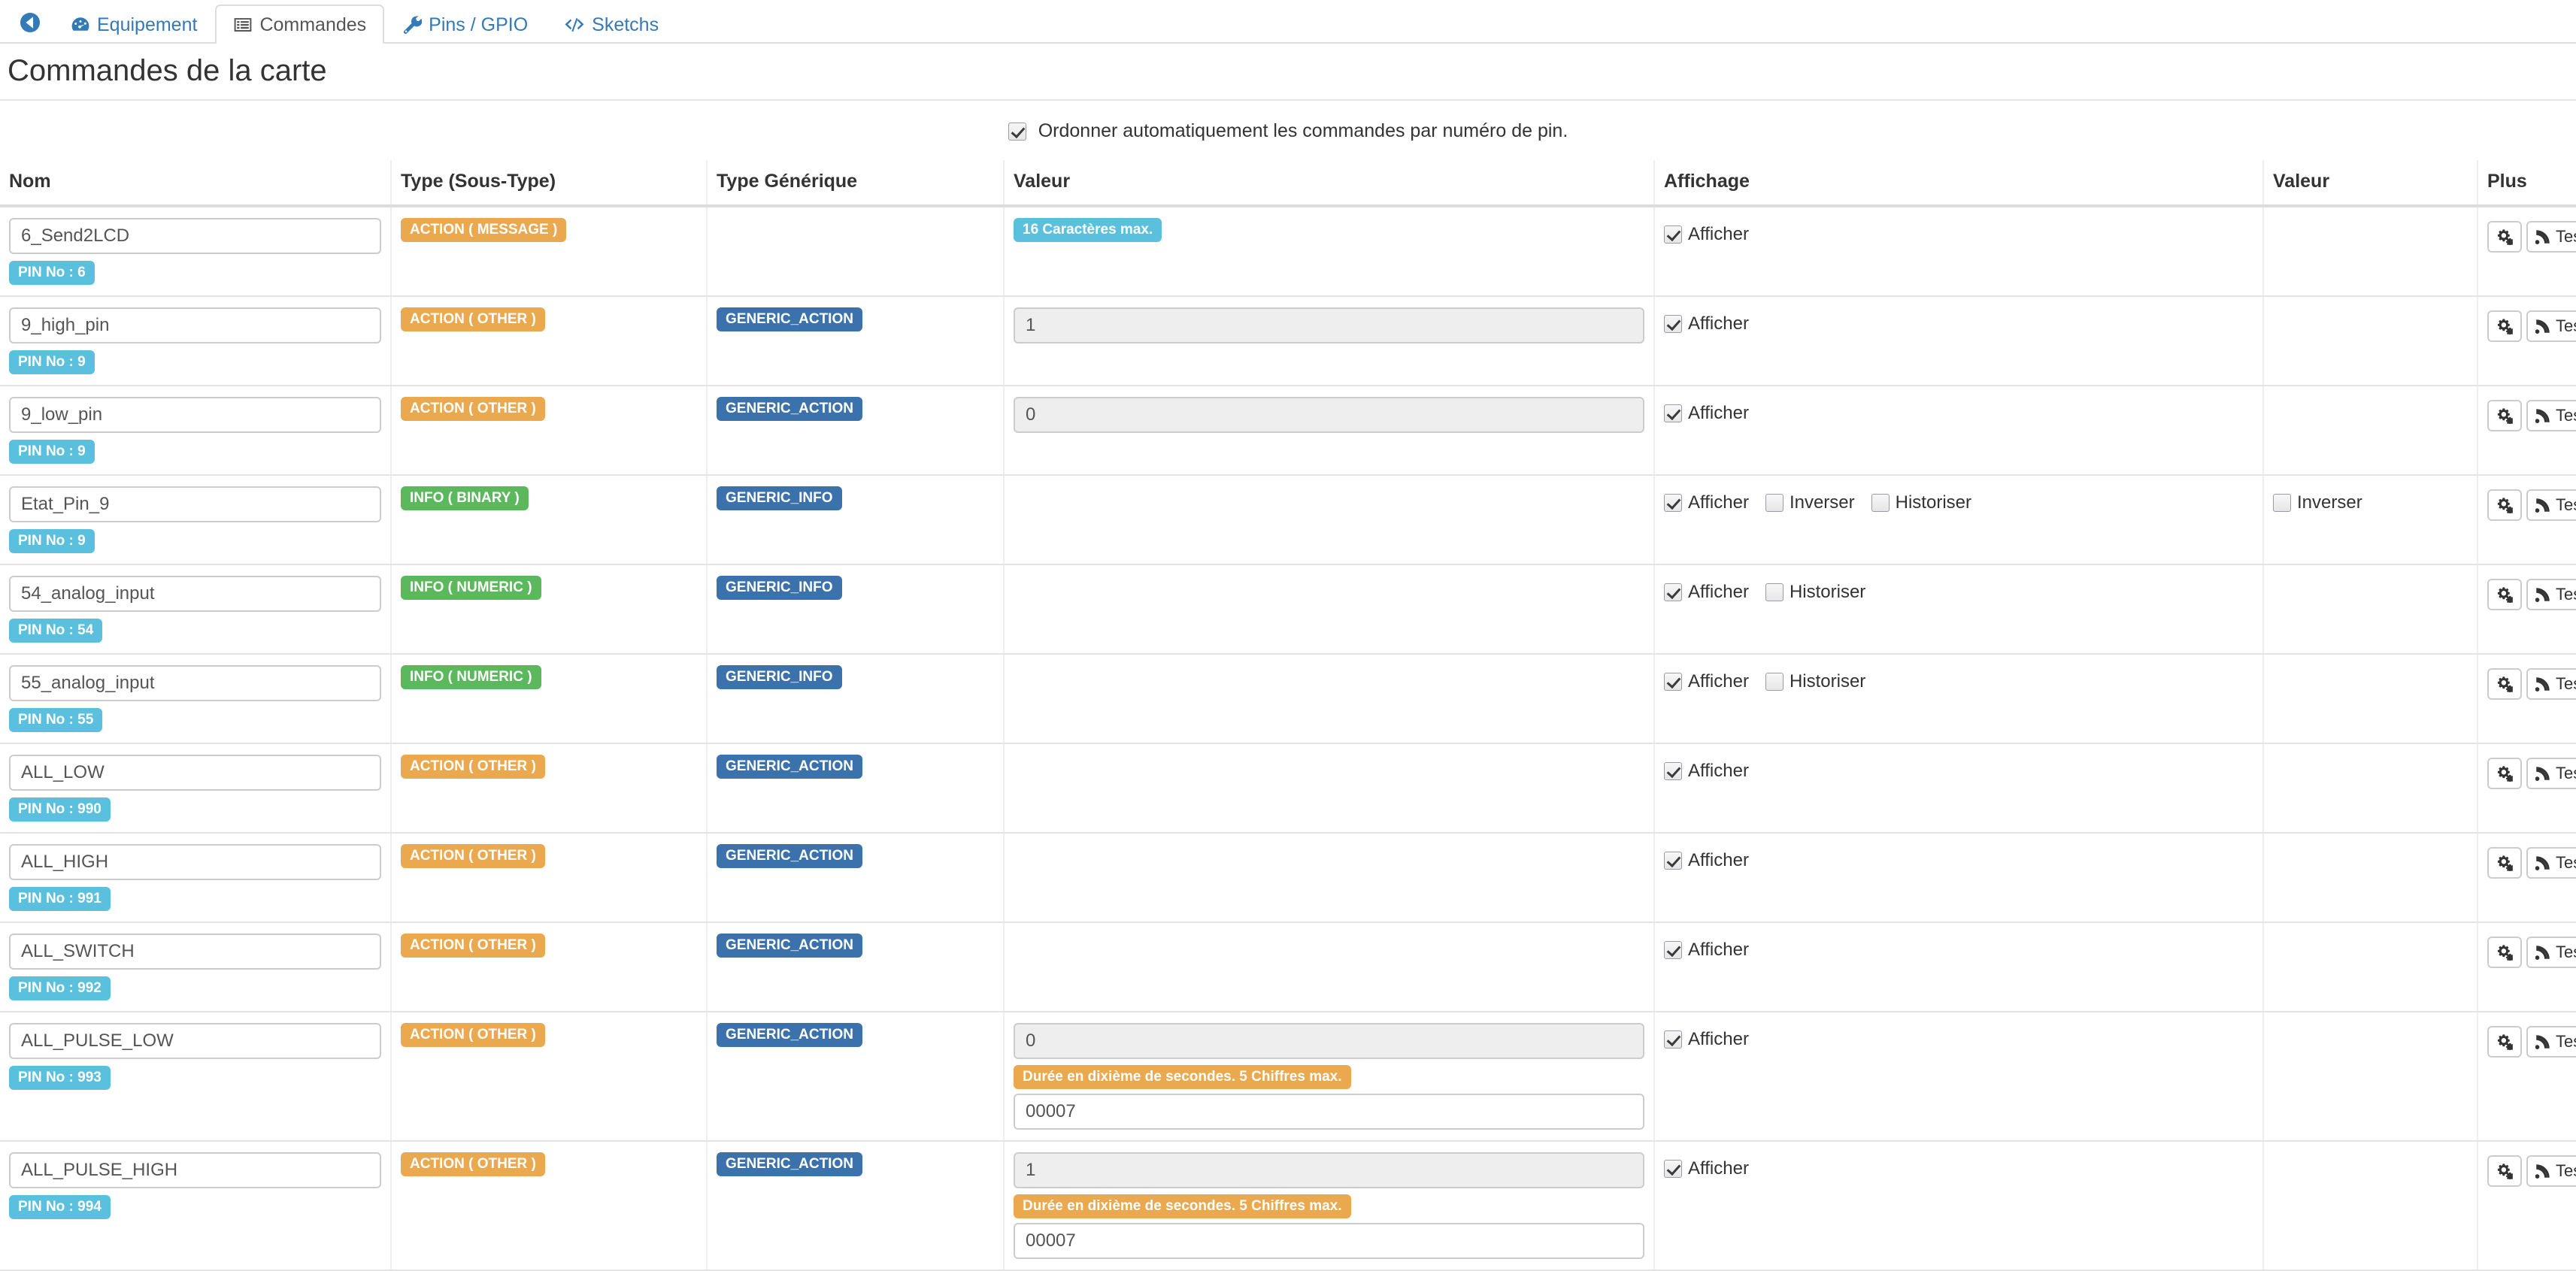  Describe the element at coordinates (52, 541) in the screenshot. I see `pin-number-badge: PIN No : 9` at that location.